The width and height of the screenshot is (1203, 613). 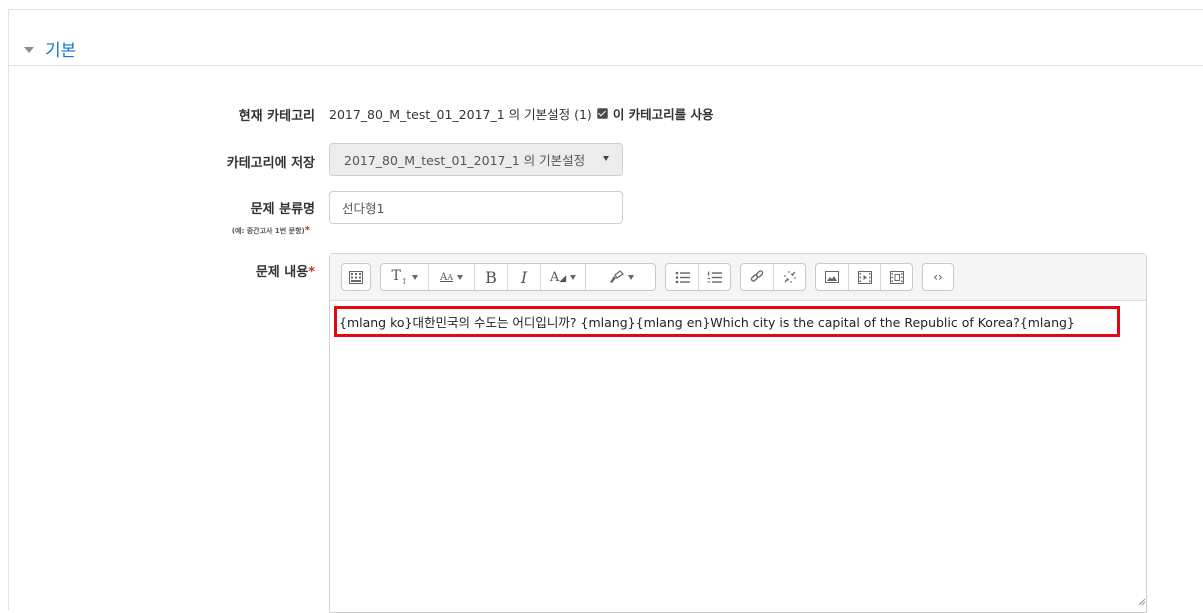 I want to click on film-icon, so click(x=864, y=277).